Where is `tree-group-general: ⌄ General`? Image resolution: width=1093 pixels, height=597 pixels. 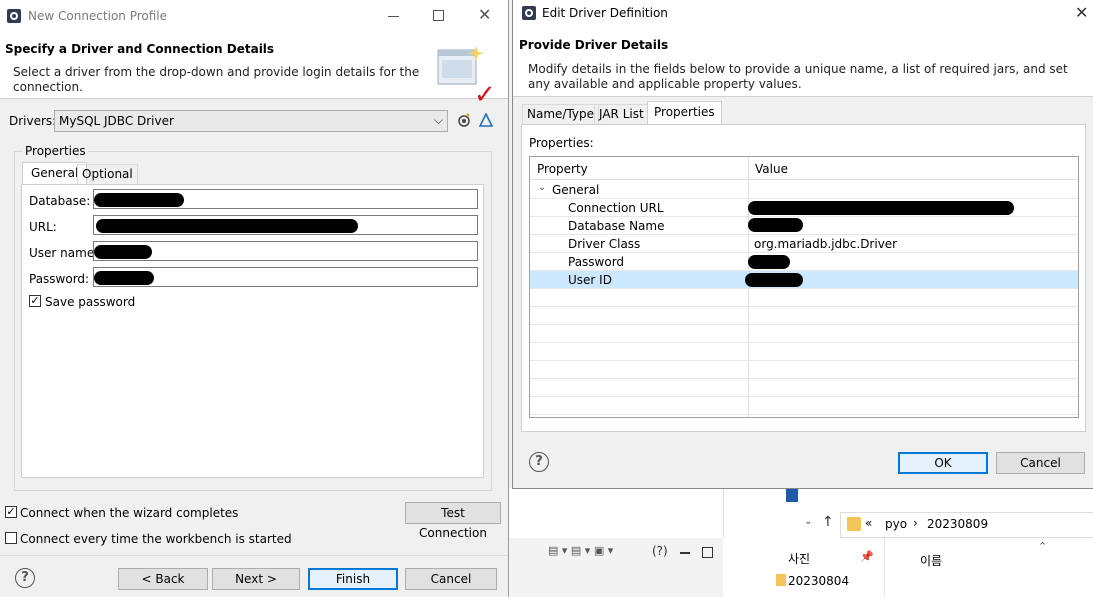 tree-group-general: ⌄ General is located at coordinates (804, 190).